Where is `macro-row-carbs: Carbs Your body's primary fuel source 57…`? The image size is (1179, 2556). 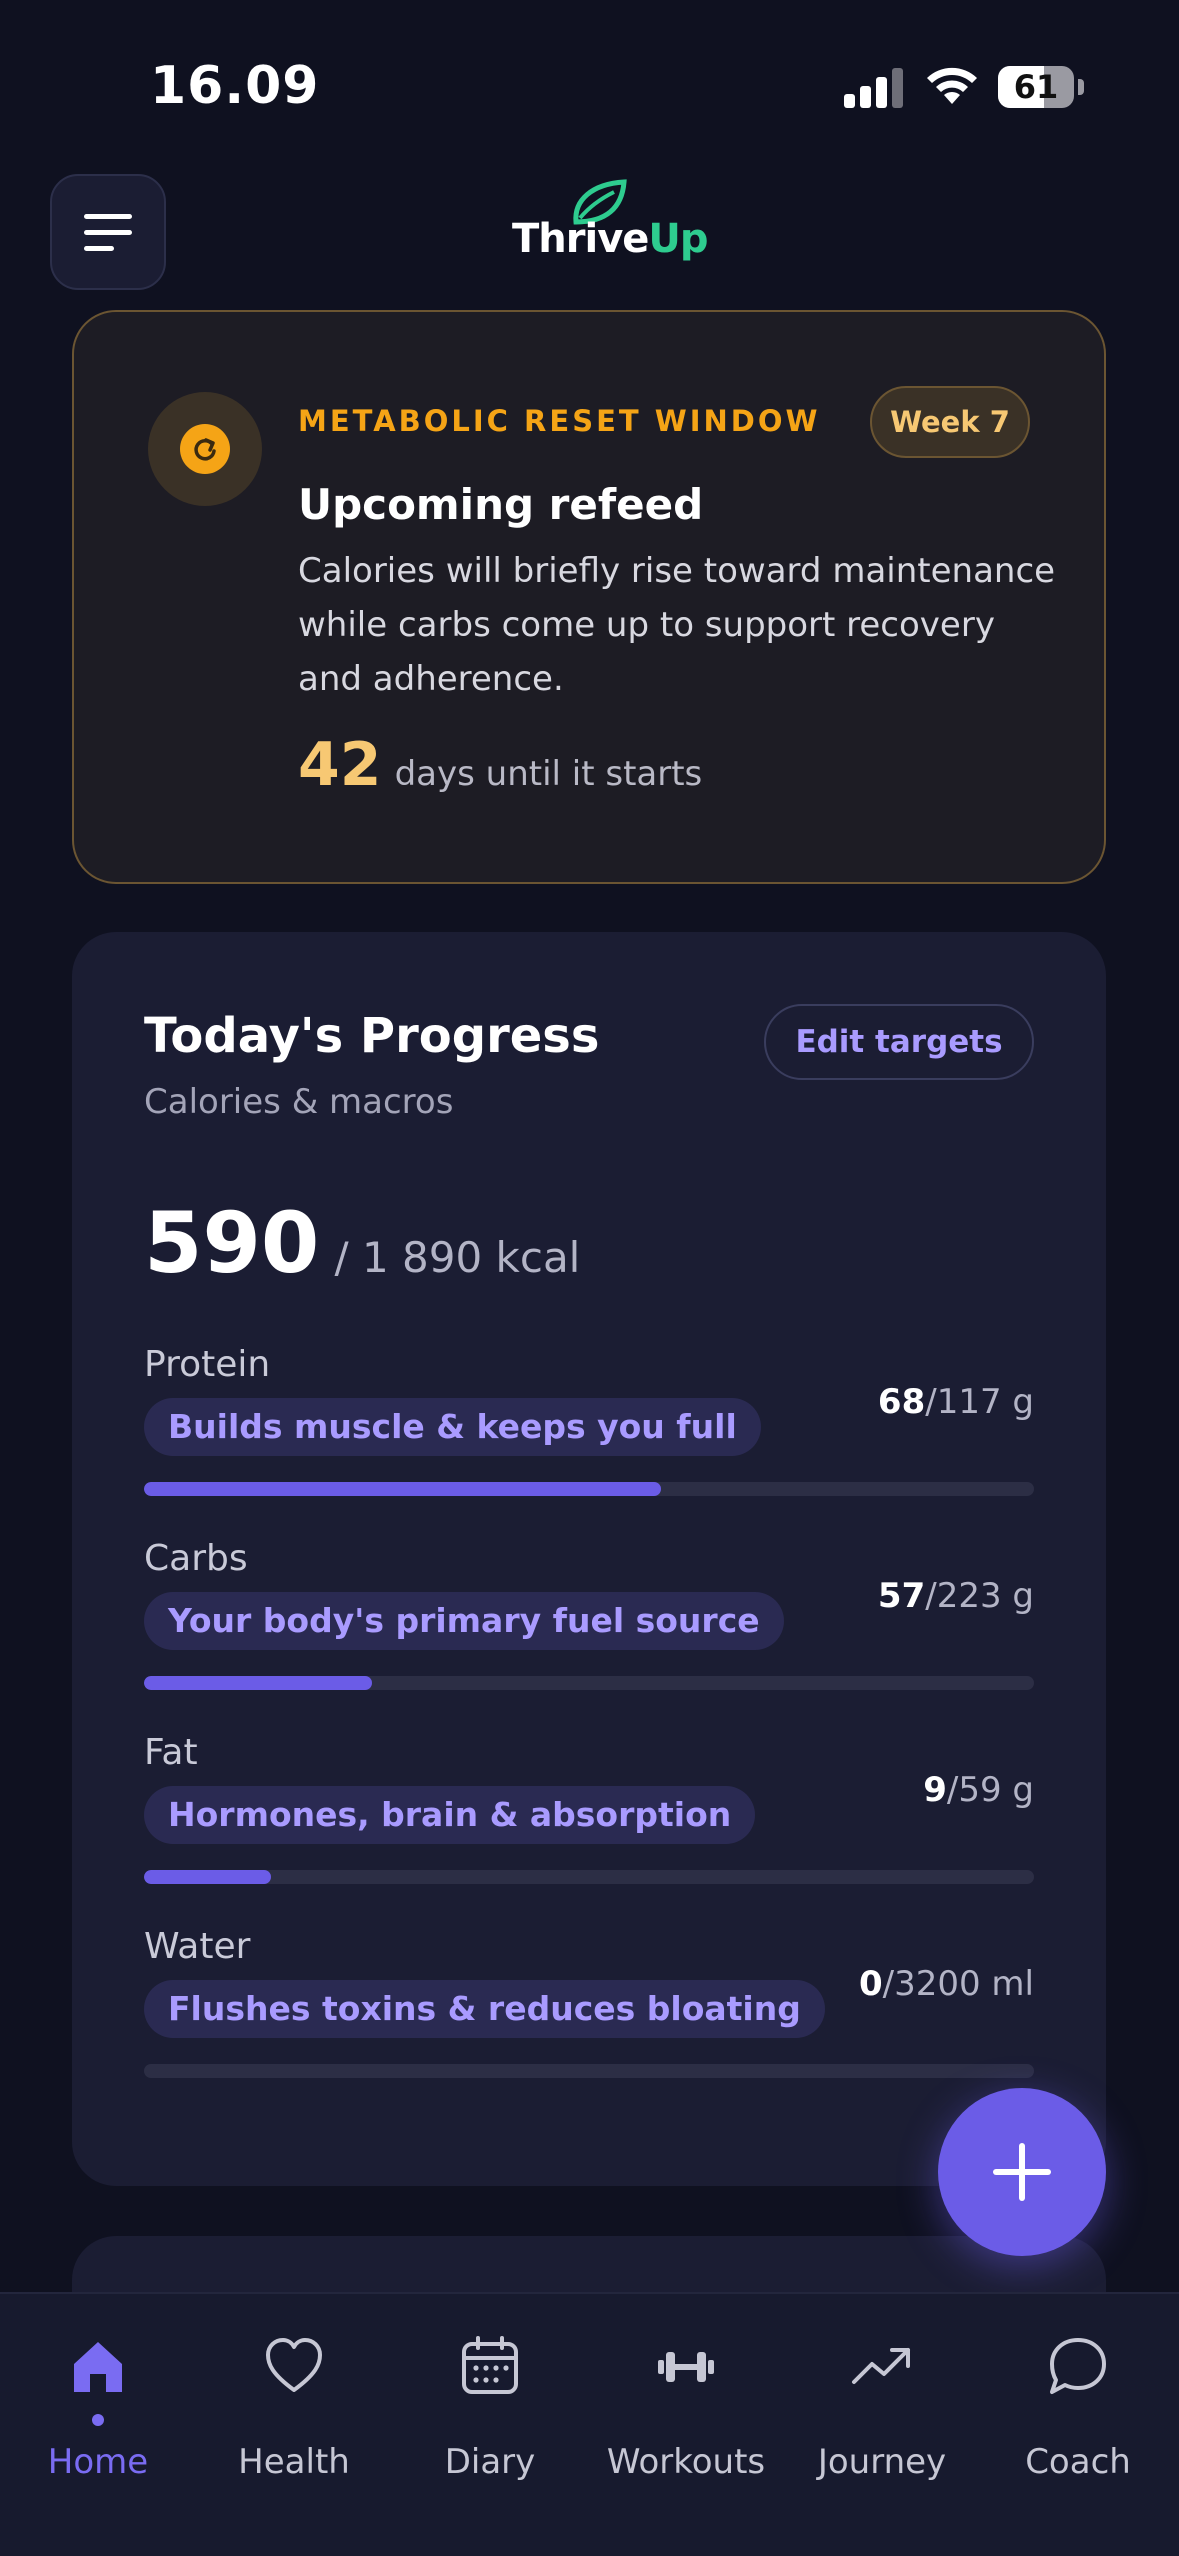
macro-row-carbs: Carbs Your body's primary fuel source 57… is located at coordinates (589, 1618).